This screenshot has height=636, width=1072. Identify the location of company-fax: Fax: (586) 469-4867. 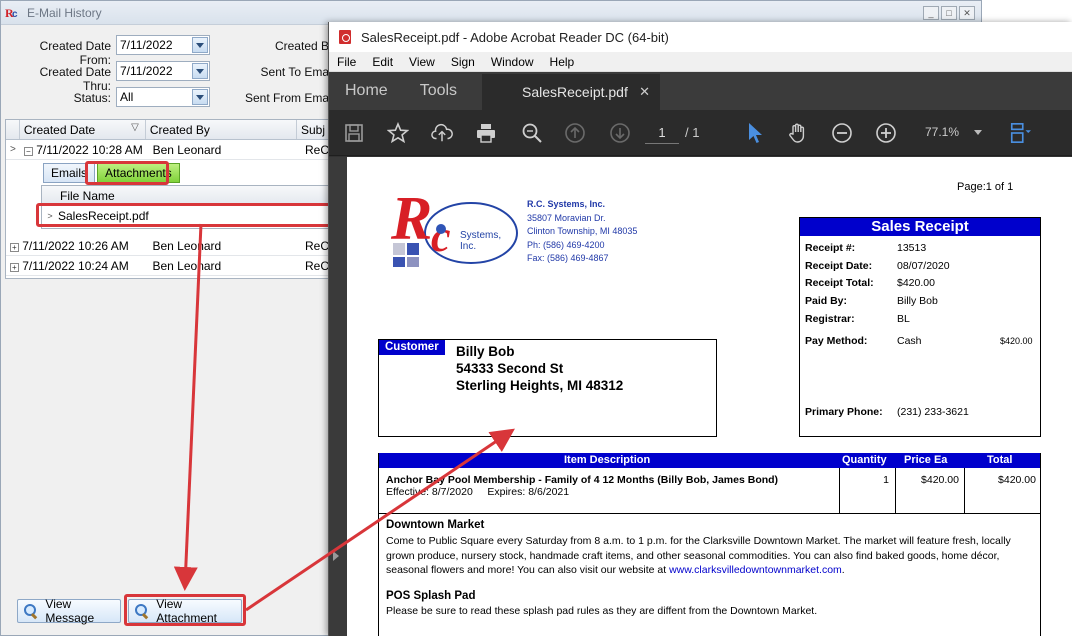
(568, 258).